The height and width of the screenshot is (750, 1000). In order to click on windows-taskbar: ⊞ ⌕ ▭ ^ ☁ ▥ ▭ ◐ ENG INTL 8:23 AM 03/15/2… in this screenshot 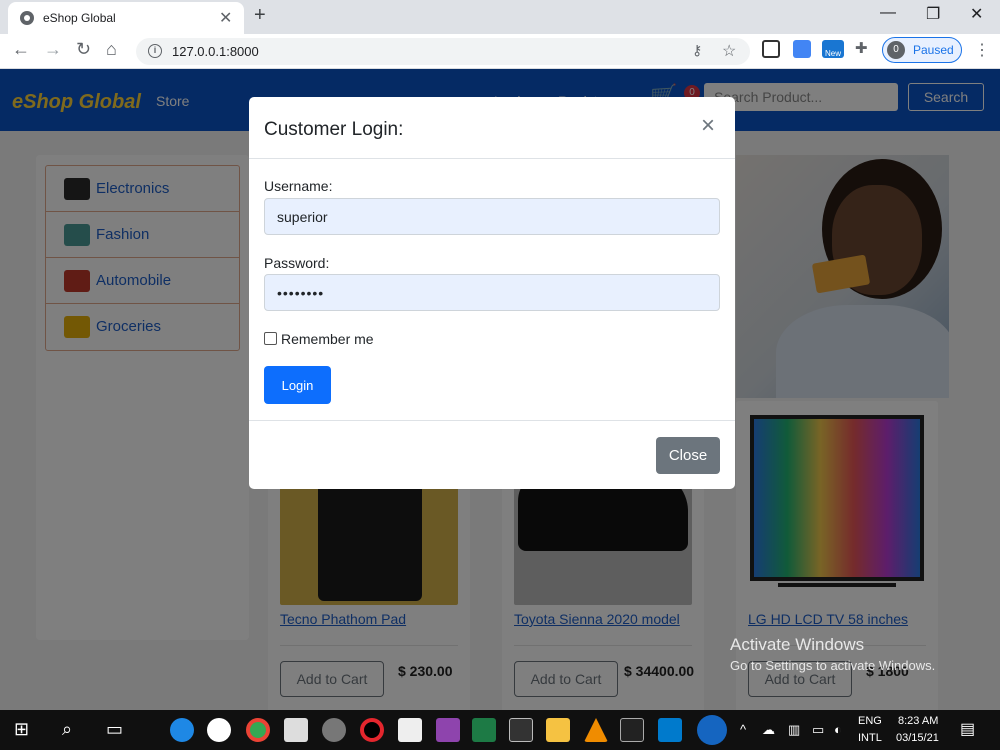, I will do `click(500, 730)`.